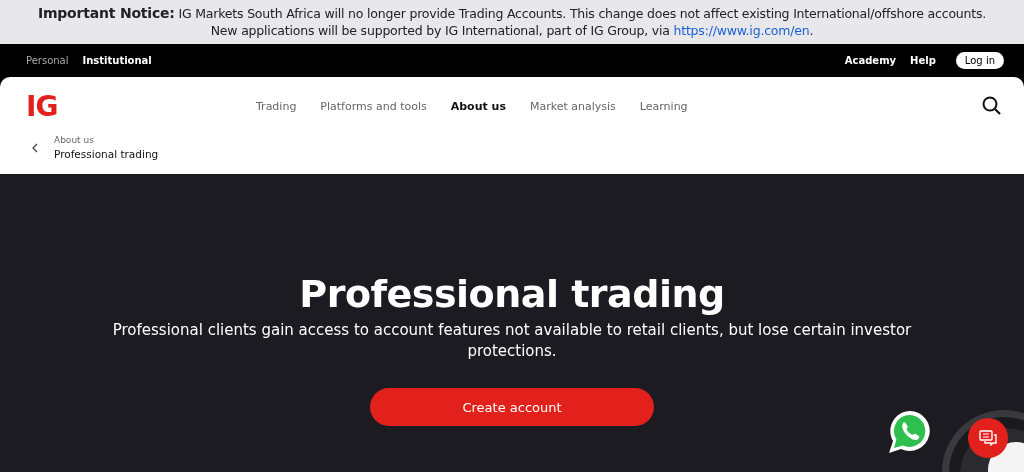 The image size is (1024, 472). What do you see at coordinates (870, 60) in the screenshot?
I see `top-link: Academy` at bounding box center [870, 60].